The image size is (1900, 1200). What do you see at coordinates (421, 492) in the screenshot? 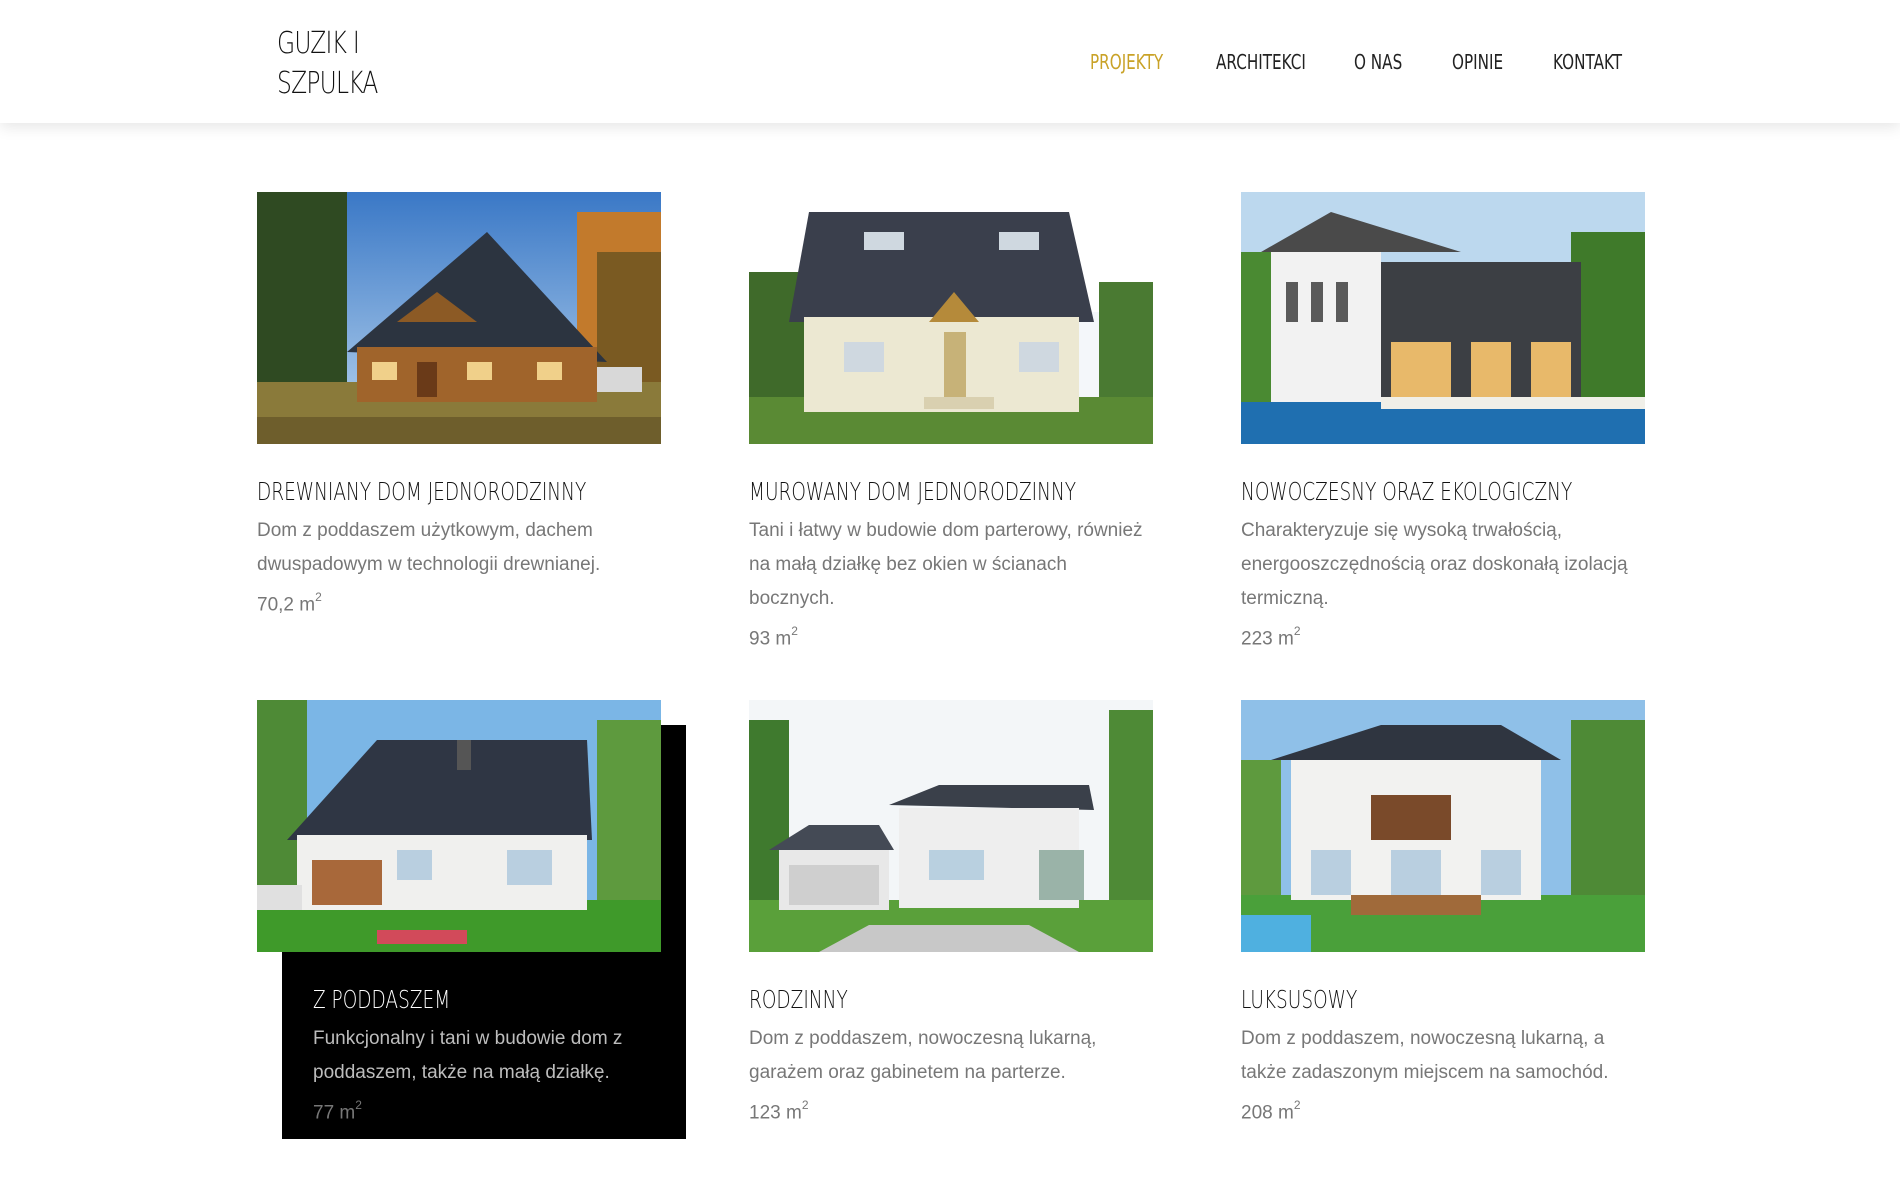
I see `project-title: DREWNIANY DOM JEDNORODZINNY` at bounding box center [421, 492].